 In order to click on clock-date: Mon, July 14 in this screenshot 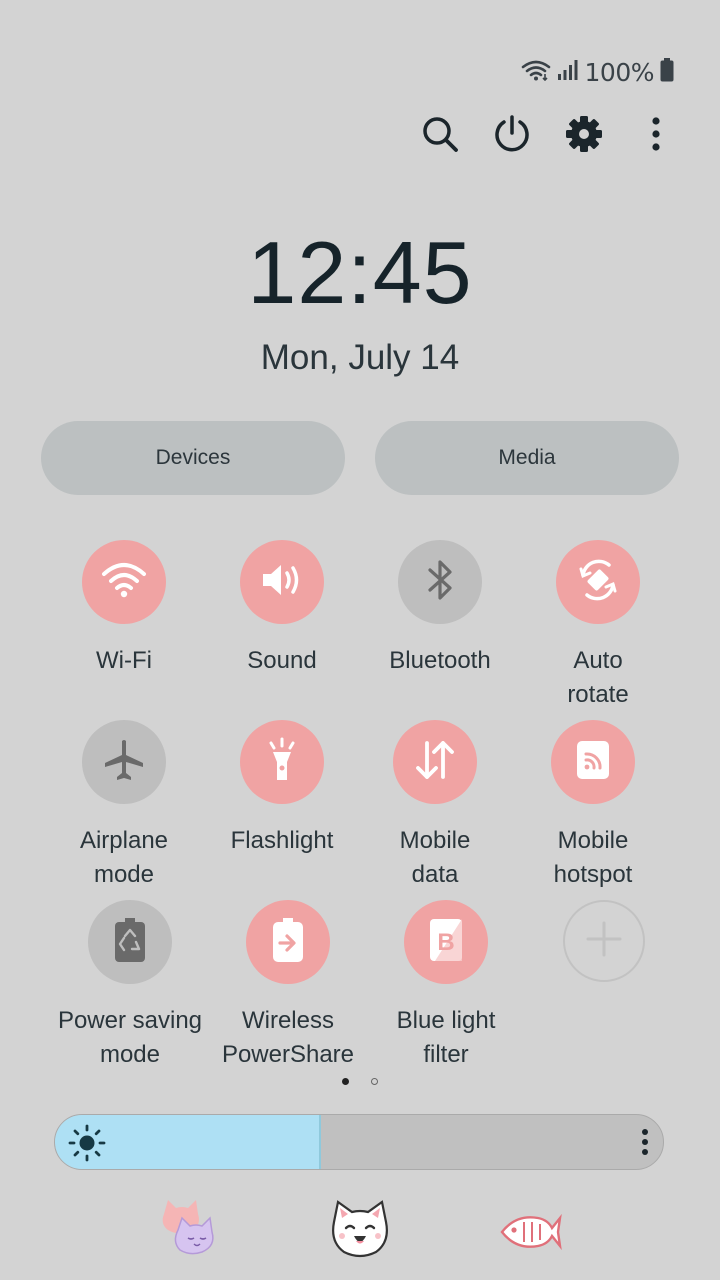, I will do `click(360, 358)`.